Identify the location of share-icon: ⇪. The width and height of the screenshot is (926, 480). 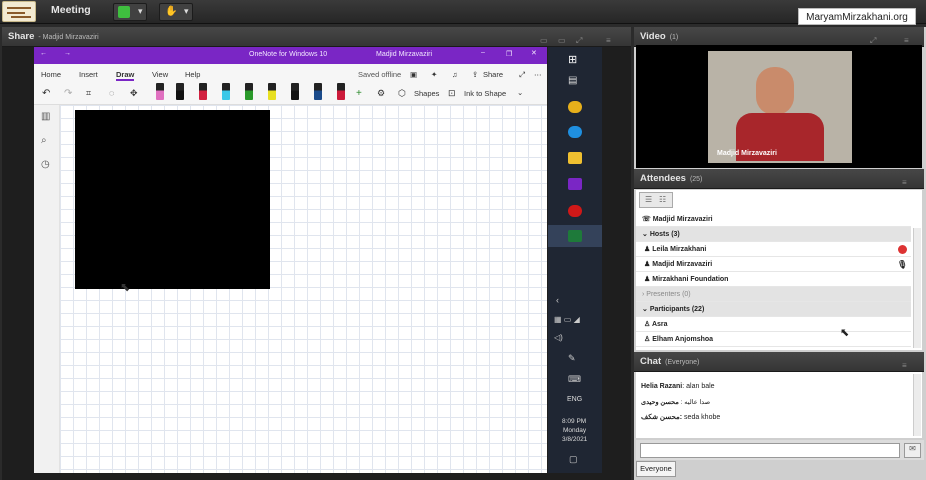
(475, 74).